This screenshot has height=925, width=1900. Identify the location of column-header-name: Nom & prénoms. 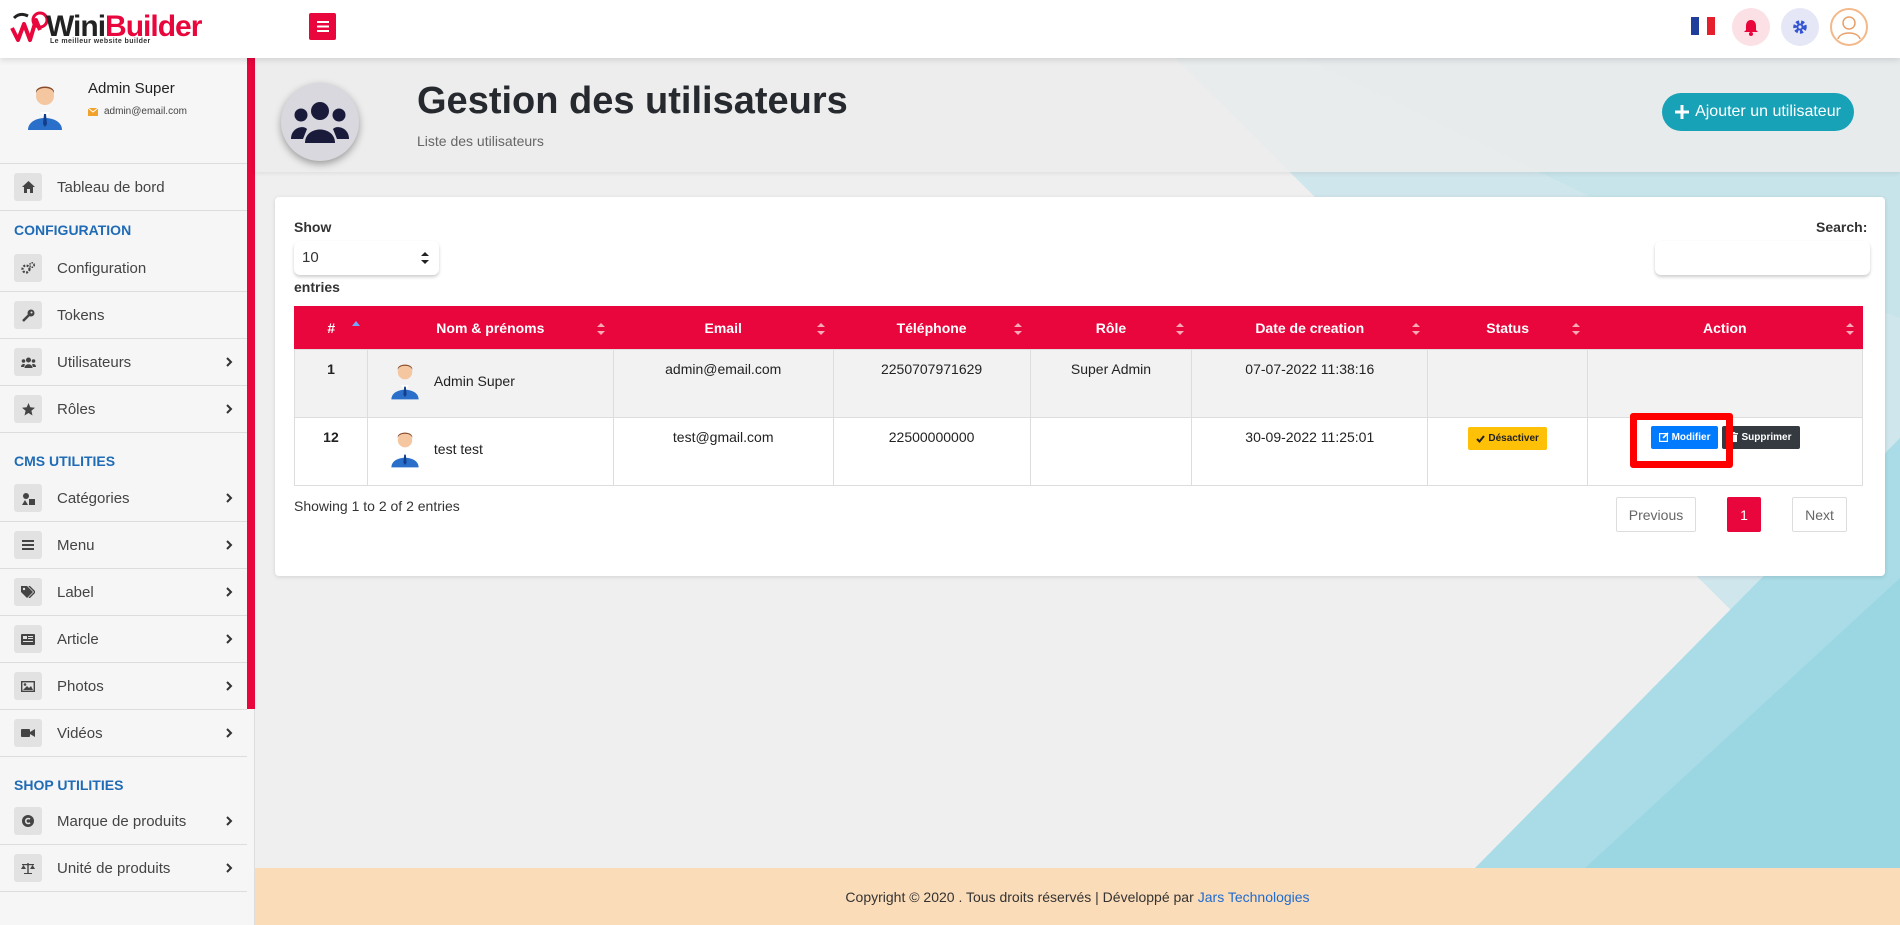
(490, 328).